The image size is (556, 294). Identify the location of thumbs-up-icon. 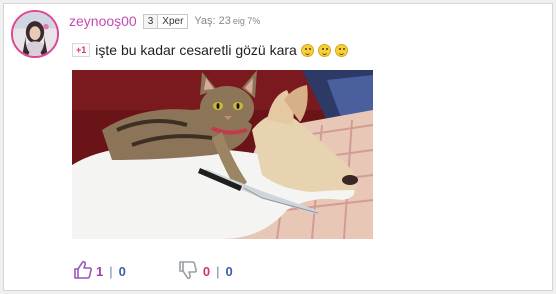
(83, 271).